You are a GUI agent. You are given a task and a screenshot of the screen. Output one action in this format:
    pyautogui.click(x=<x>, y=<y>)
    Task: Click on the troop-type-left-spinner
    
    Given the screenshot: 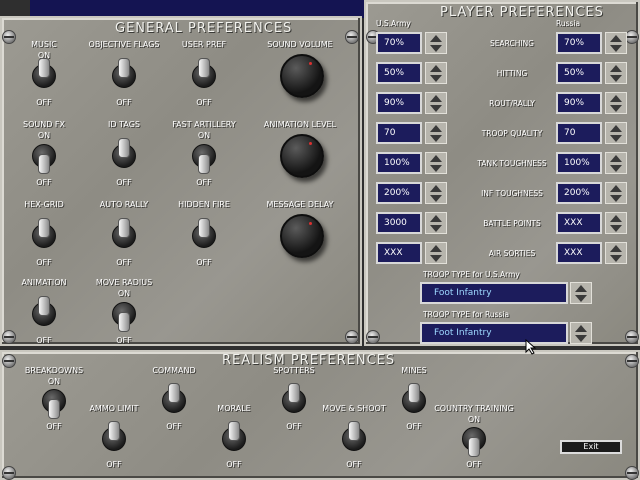 What is the action you would take?
    pyautogui.click(x=581, y=293)
    